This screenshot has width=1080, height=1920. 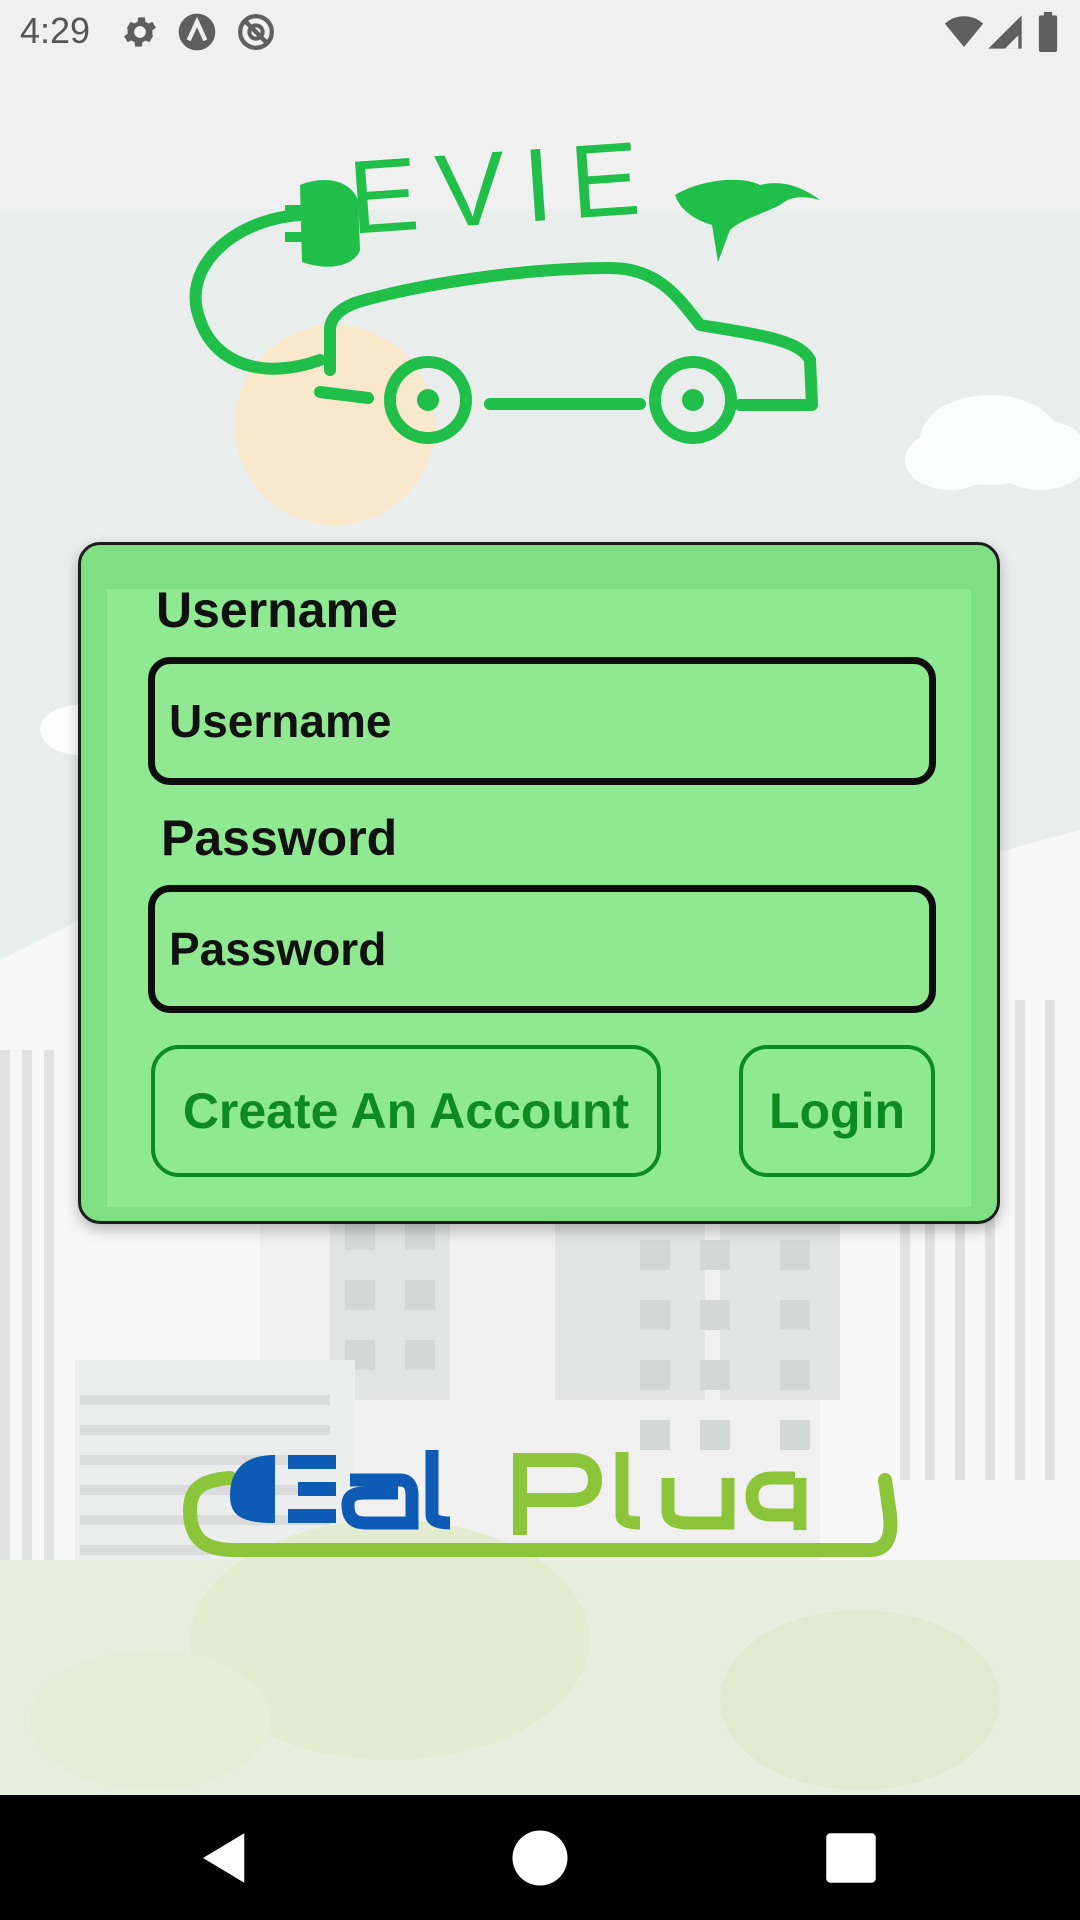 I want to click on home-icon, so click(x=540, y=1858).